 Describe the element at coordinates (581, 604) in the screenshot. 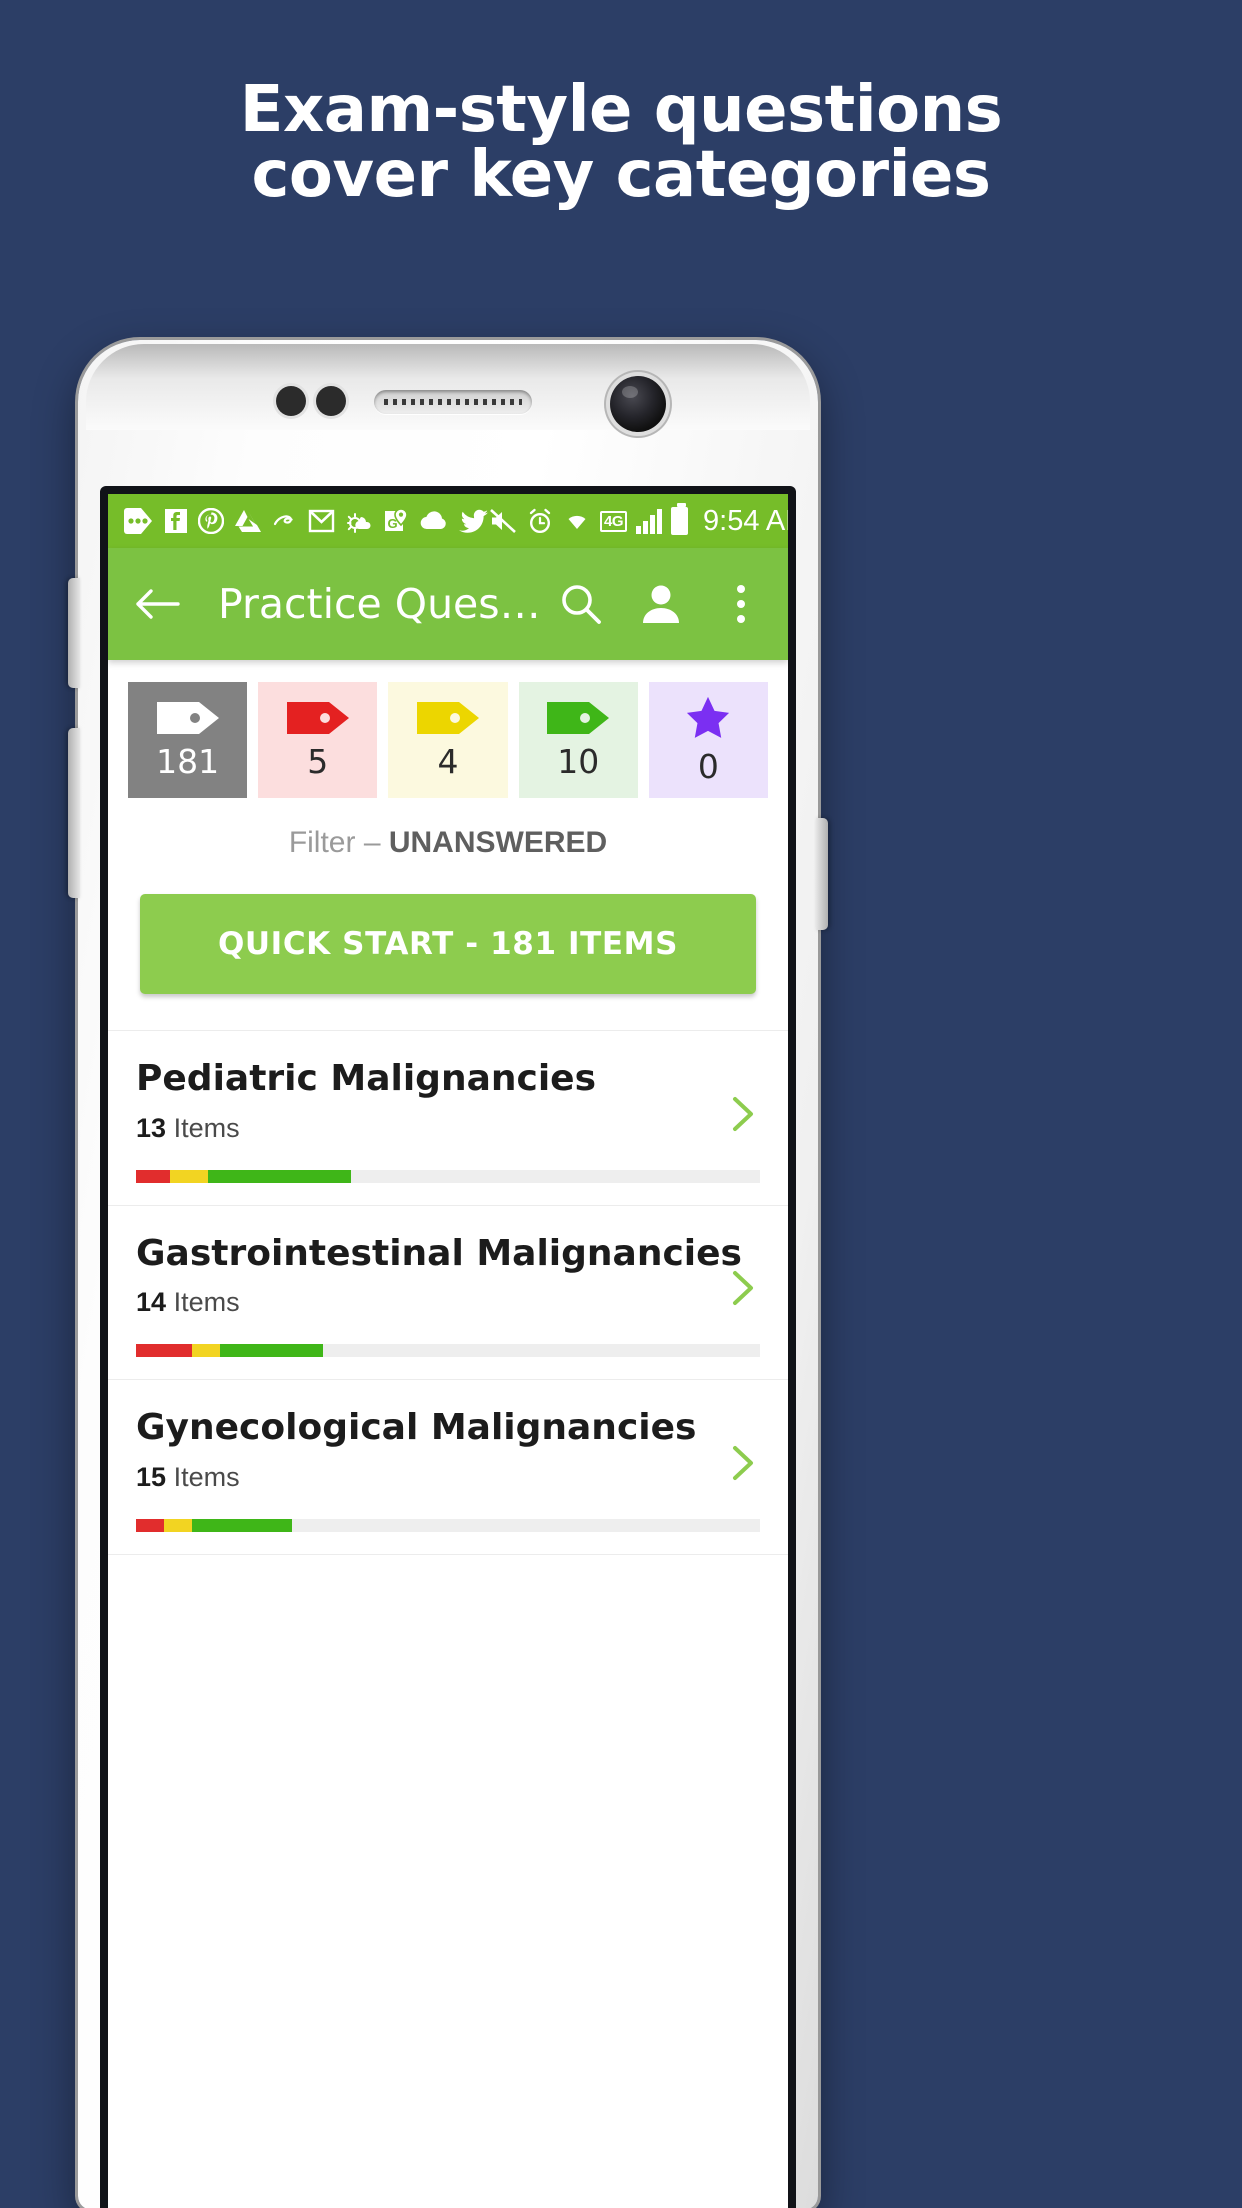

I see `search-icon` at that location.